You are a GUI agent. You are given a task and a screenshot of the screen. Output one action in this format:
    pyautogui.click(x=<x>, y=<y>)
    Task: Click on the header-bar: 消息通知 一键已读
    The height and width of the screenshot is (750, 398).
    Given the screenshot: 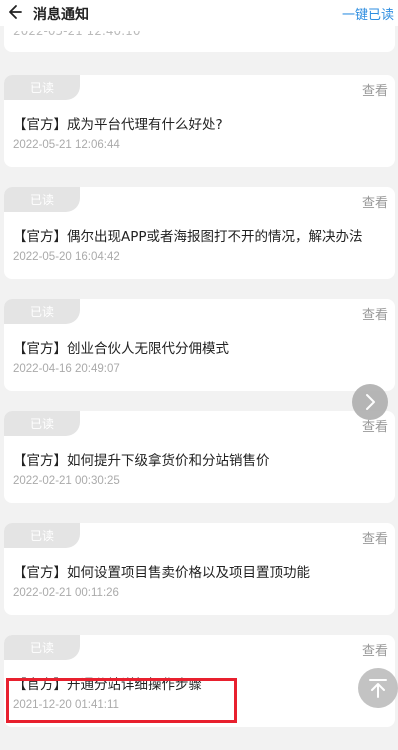 What is the action you would take?
    pyautogui.click(x=199, y=13)
    